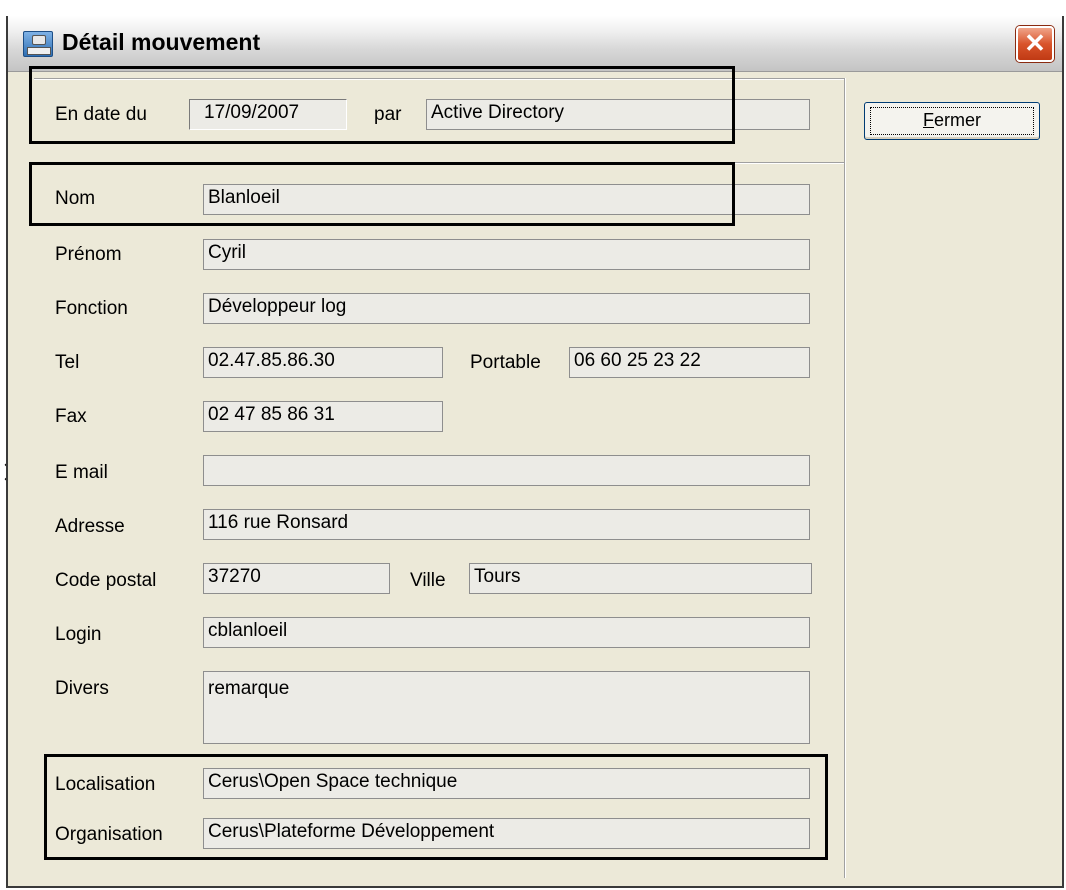 The image size is (1066, 890). What do you see at coordinates (106, 580) in the screenshot?
I see `code-postal-label: Code postal` at bounding box center [106, 580].